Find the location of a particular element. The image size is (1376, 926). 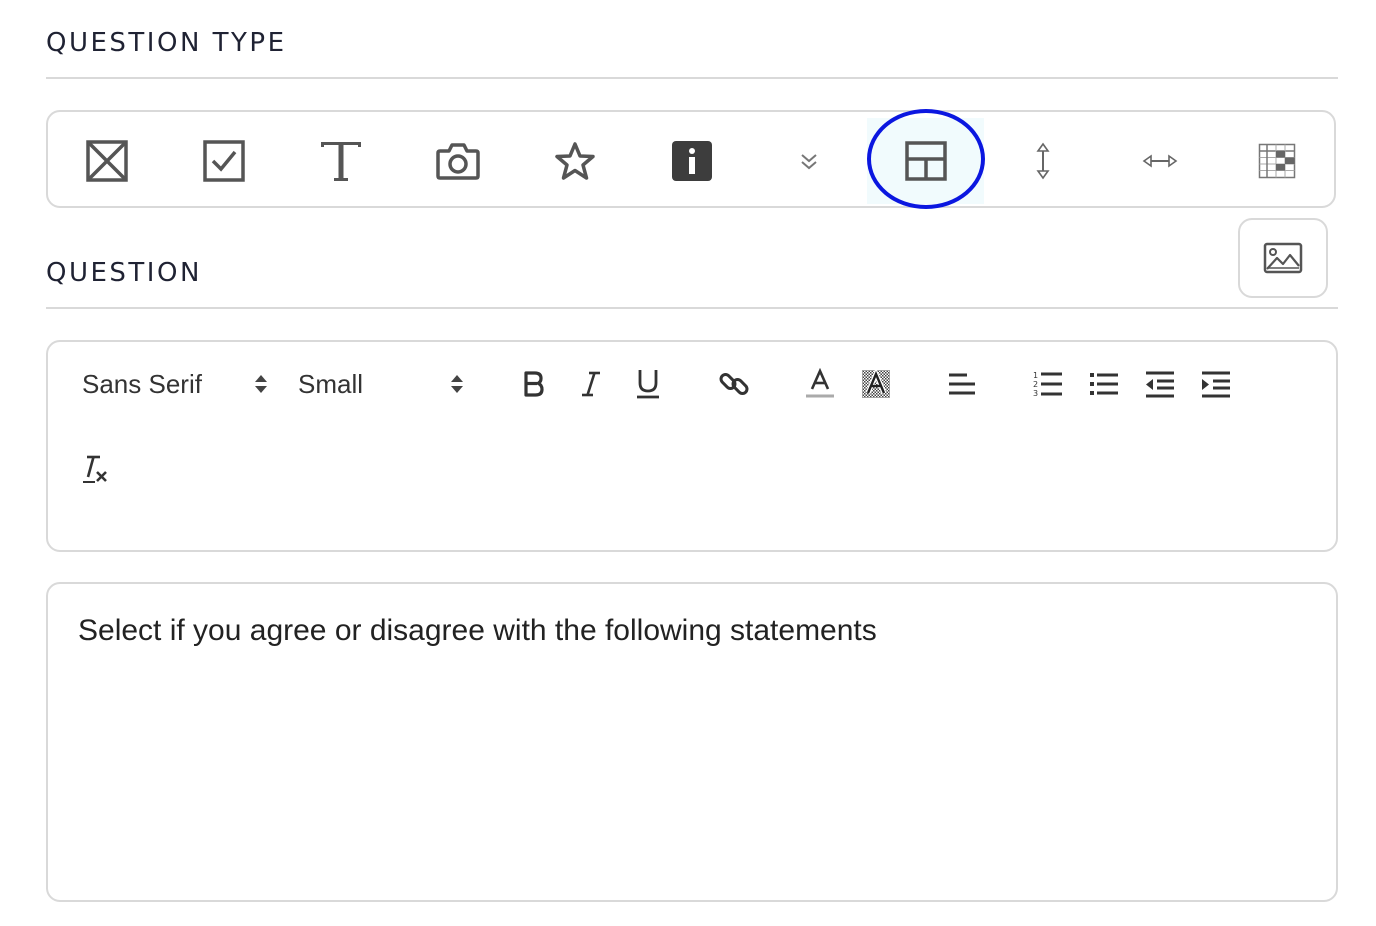

align-left-button is located at coordinates (962, 384).